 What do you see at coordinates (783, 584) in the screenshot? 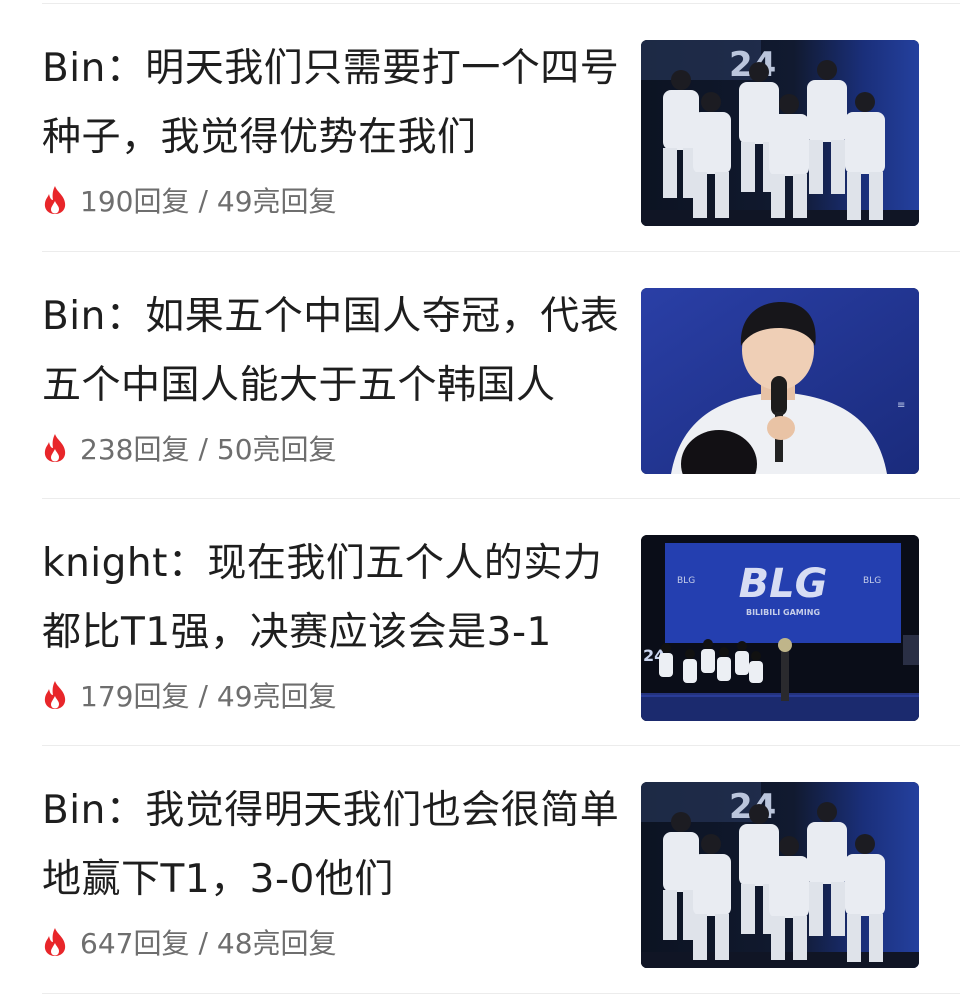
I see `stage-logo-text: BLG` at bounding box center [783, 584].